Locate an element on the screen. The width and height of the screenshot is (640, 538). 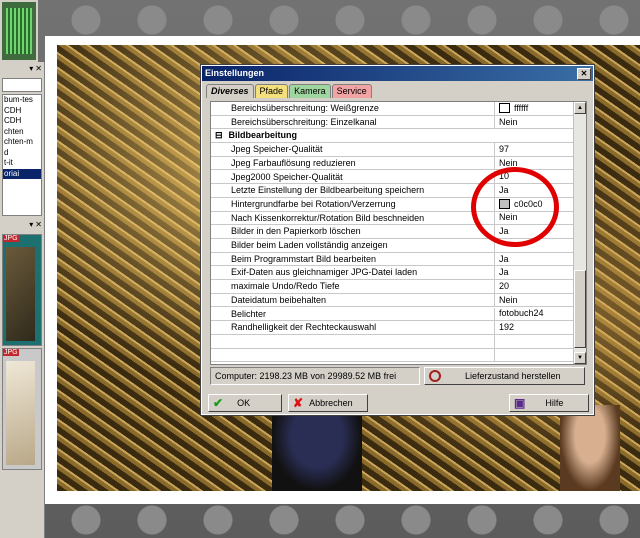
reset-defaults-button: Lieferzustand herstellen is located at coordinates (504, 376).